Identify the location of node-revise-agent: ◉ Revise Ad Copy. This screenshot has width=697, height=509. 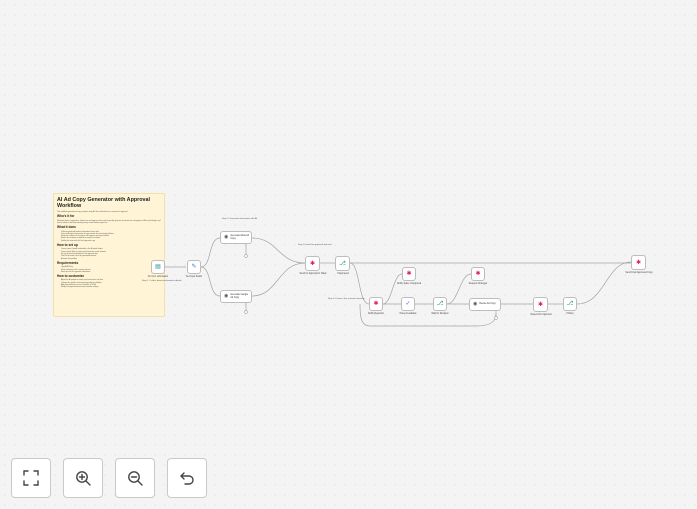
(485, 304).